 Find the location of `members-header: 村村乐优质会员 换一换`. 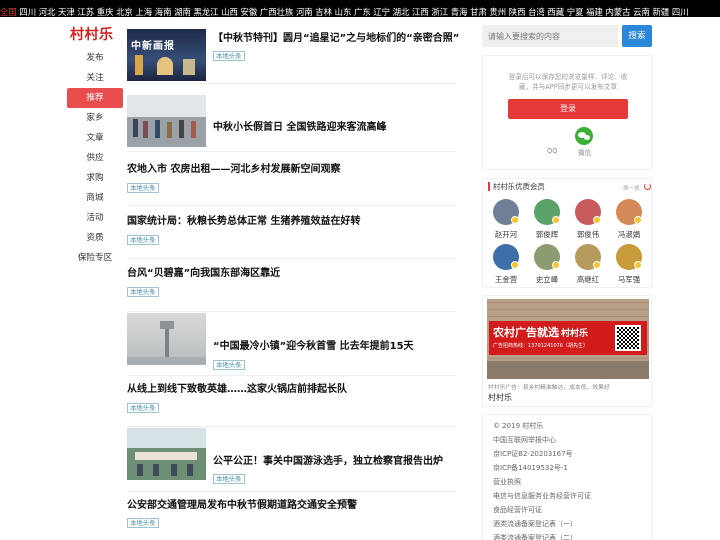

members-header: 村村乐优质会员 换一换 is located at coordinates (568, 187).